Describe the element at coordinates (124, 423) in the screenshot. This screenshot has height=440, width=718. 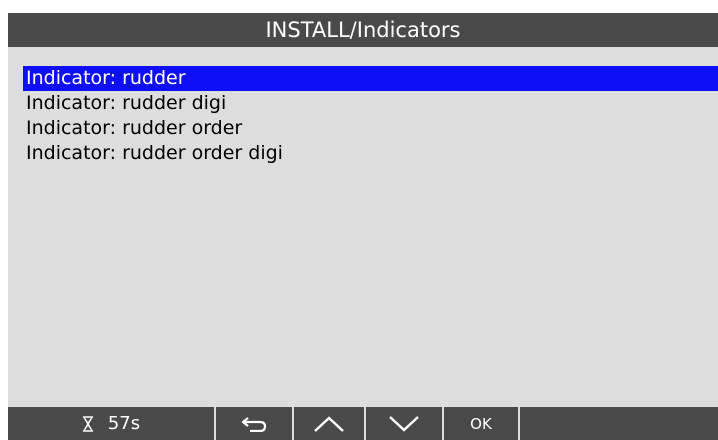
I see `timer-value: 57s` at that location.